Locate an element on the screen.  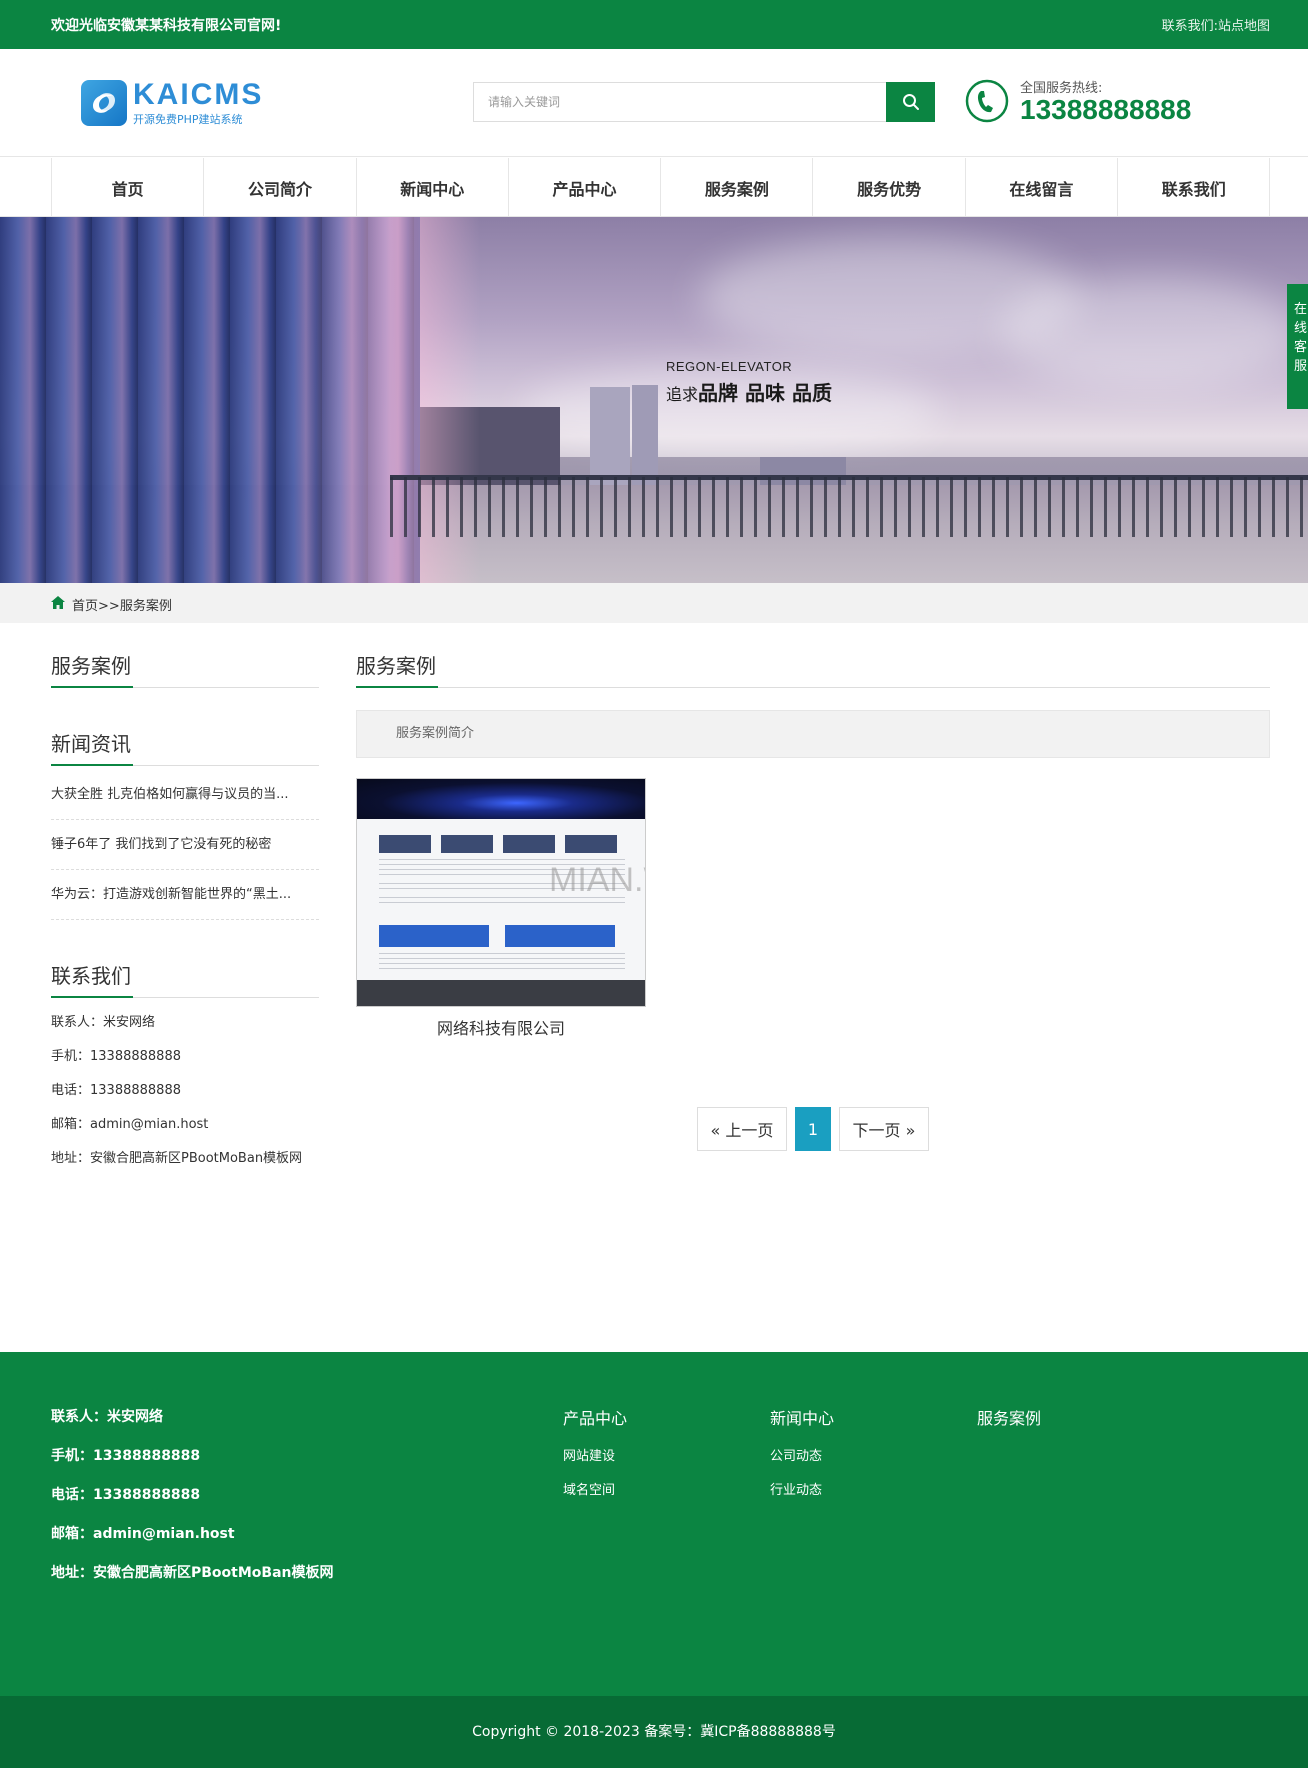
footer-col-title: 产品中心 is located at coordinates (595, 1417).